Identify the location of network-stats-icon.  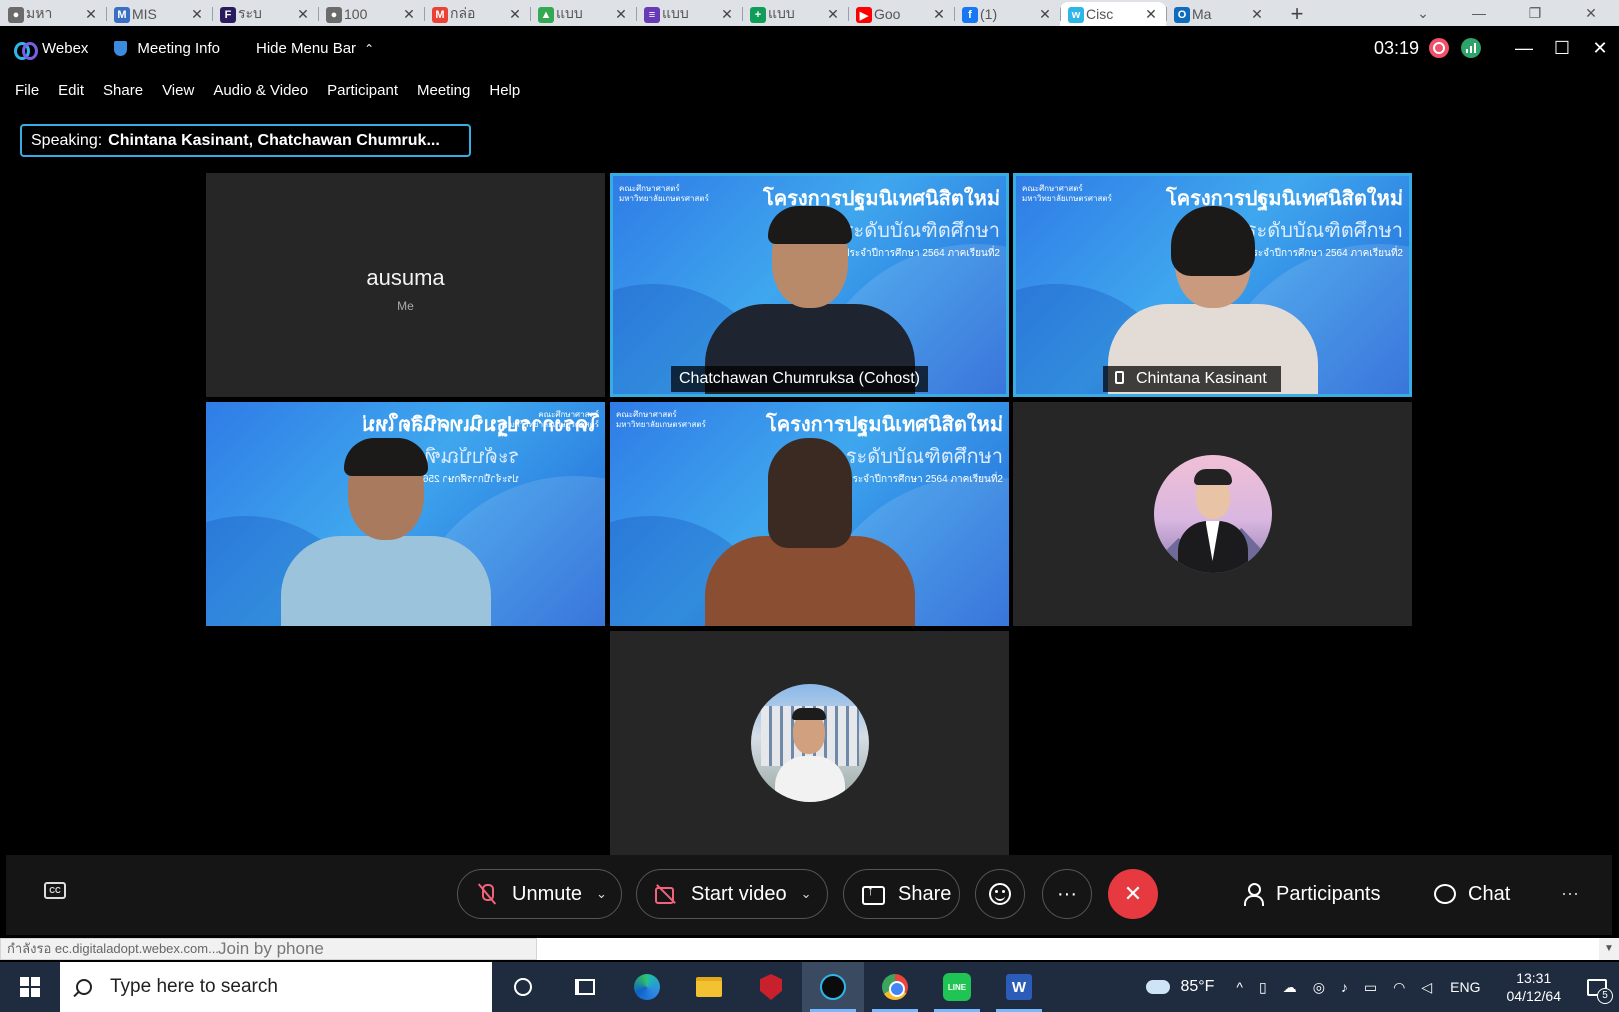
(1471, 48).